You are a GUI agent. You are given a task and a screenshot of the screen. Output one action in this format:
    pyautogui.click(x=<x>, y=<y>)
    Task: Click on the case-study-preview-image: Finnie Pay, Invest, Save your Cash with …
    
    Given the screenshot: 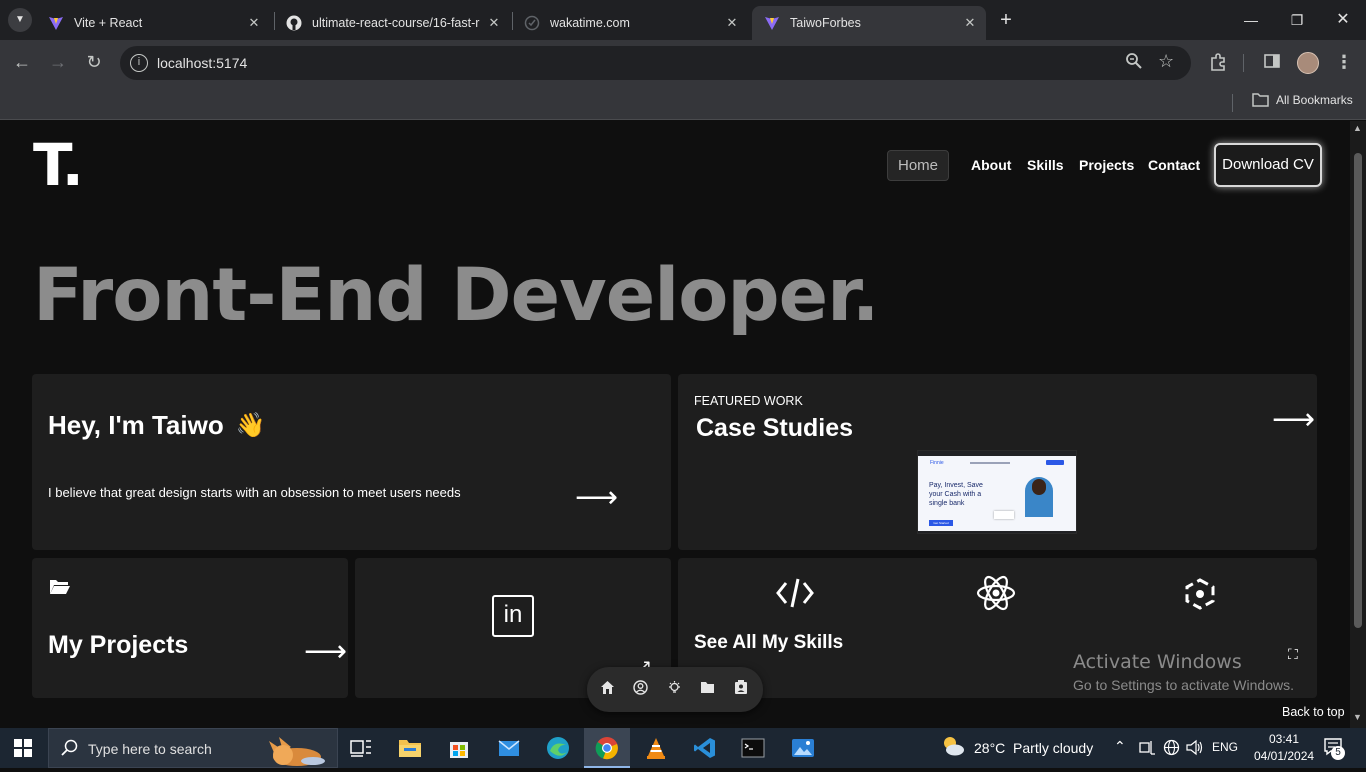 What is the action you would take?
    pyautogui.click(x=997, y=492)
    